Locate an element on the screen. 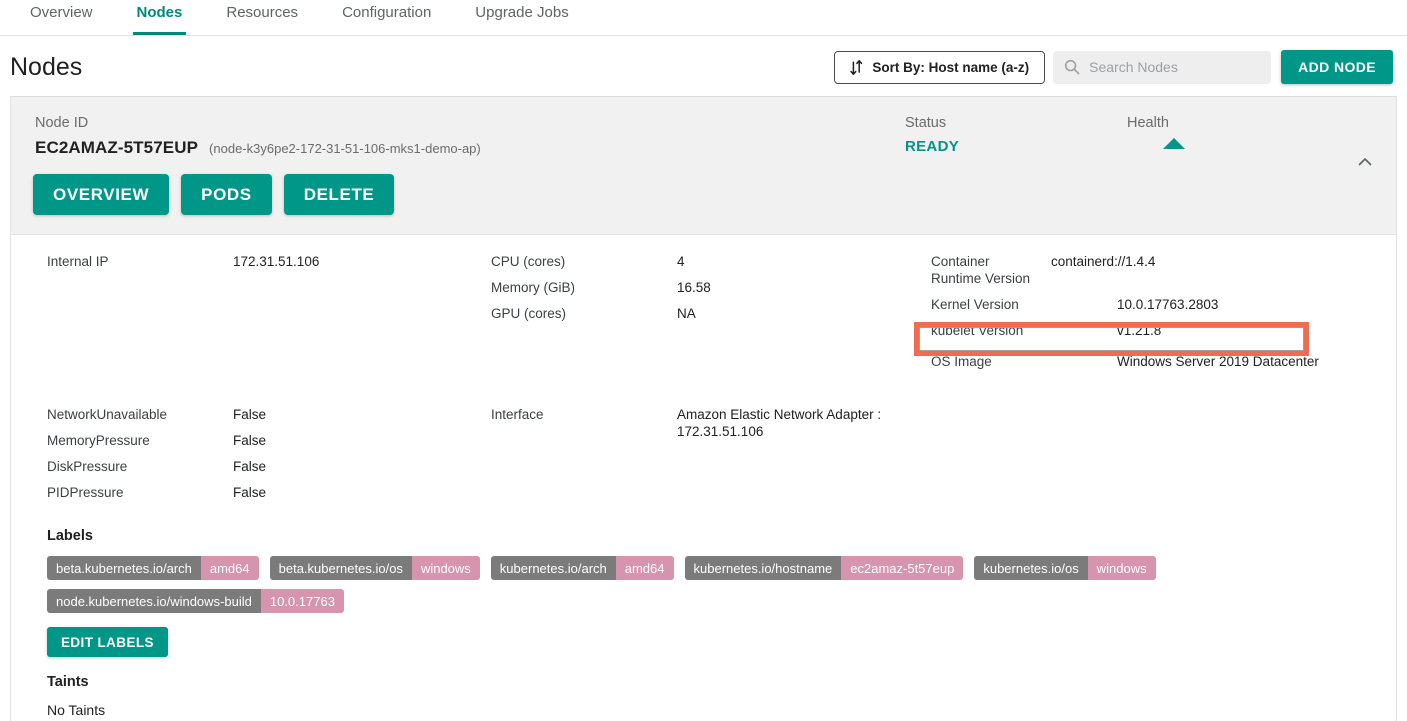 The height and width of the screenshot is (721, 1407). detail-key: Kernel Version is located at coordinates (975, 304).